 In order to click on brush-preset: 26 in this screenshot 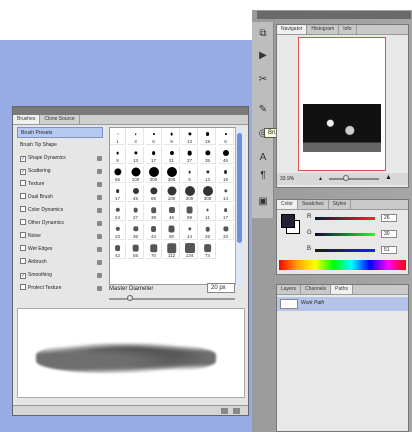, I will do `click(208, 231)`.